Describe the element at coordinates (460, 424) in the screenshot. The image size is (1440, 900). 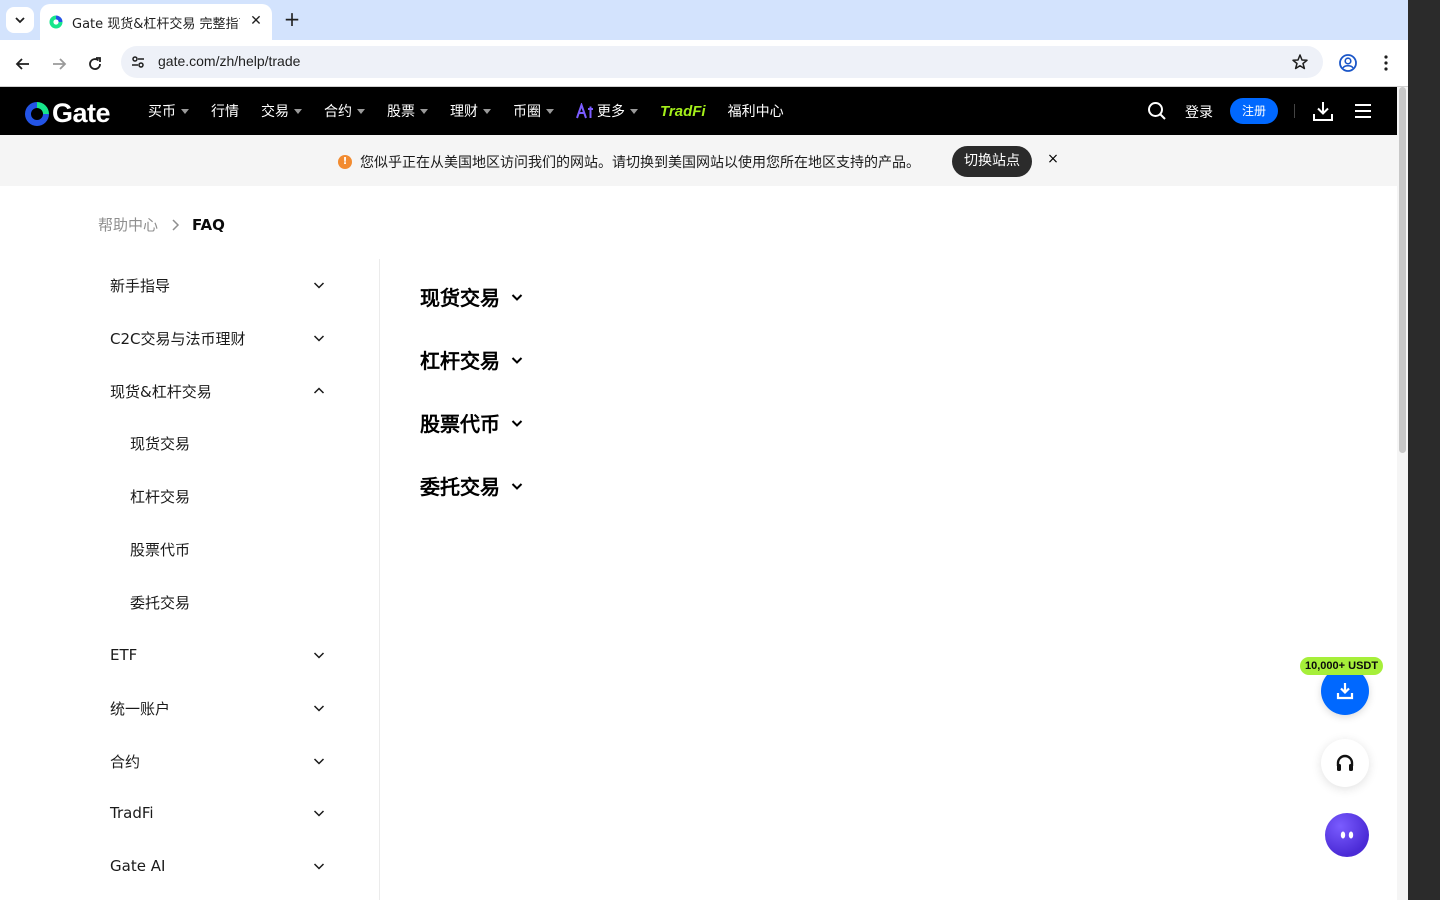
I see `section-title: 股票代币` at that location.